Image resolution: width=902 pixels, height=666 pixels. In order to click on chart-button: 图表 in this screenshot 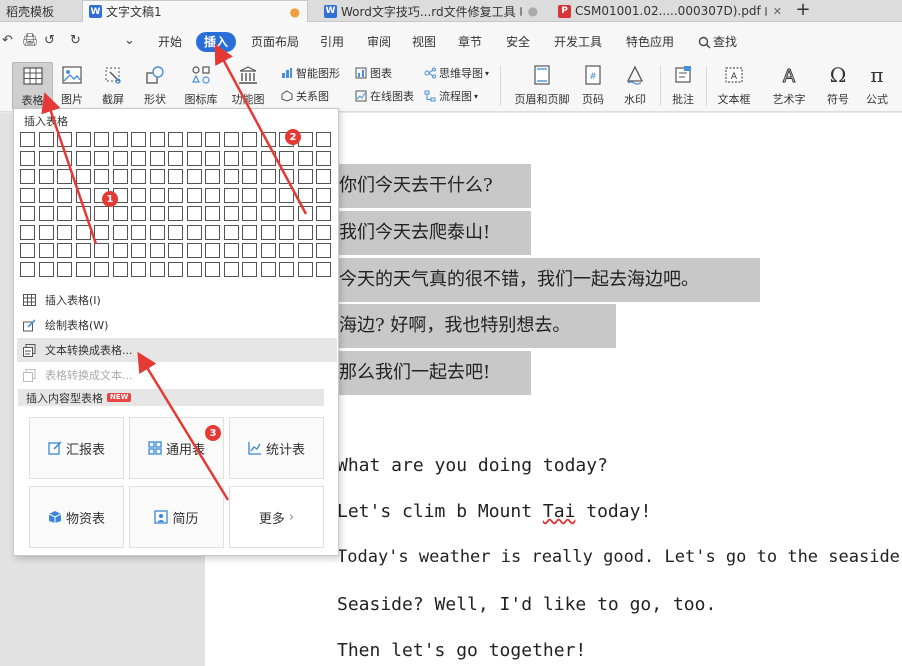, I will do `click(373, 73)`.